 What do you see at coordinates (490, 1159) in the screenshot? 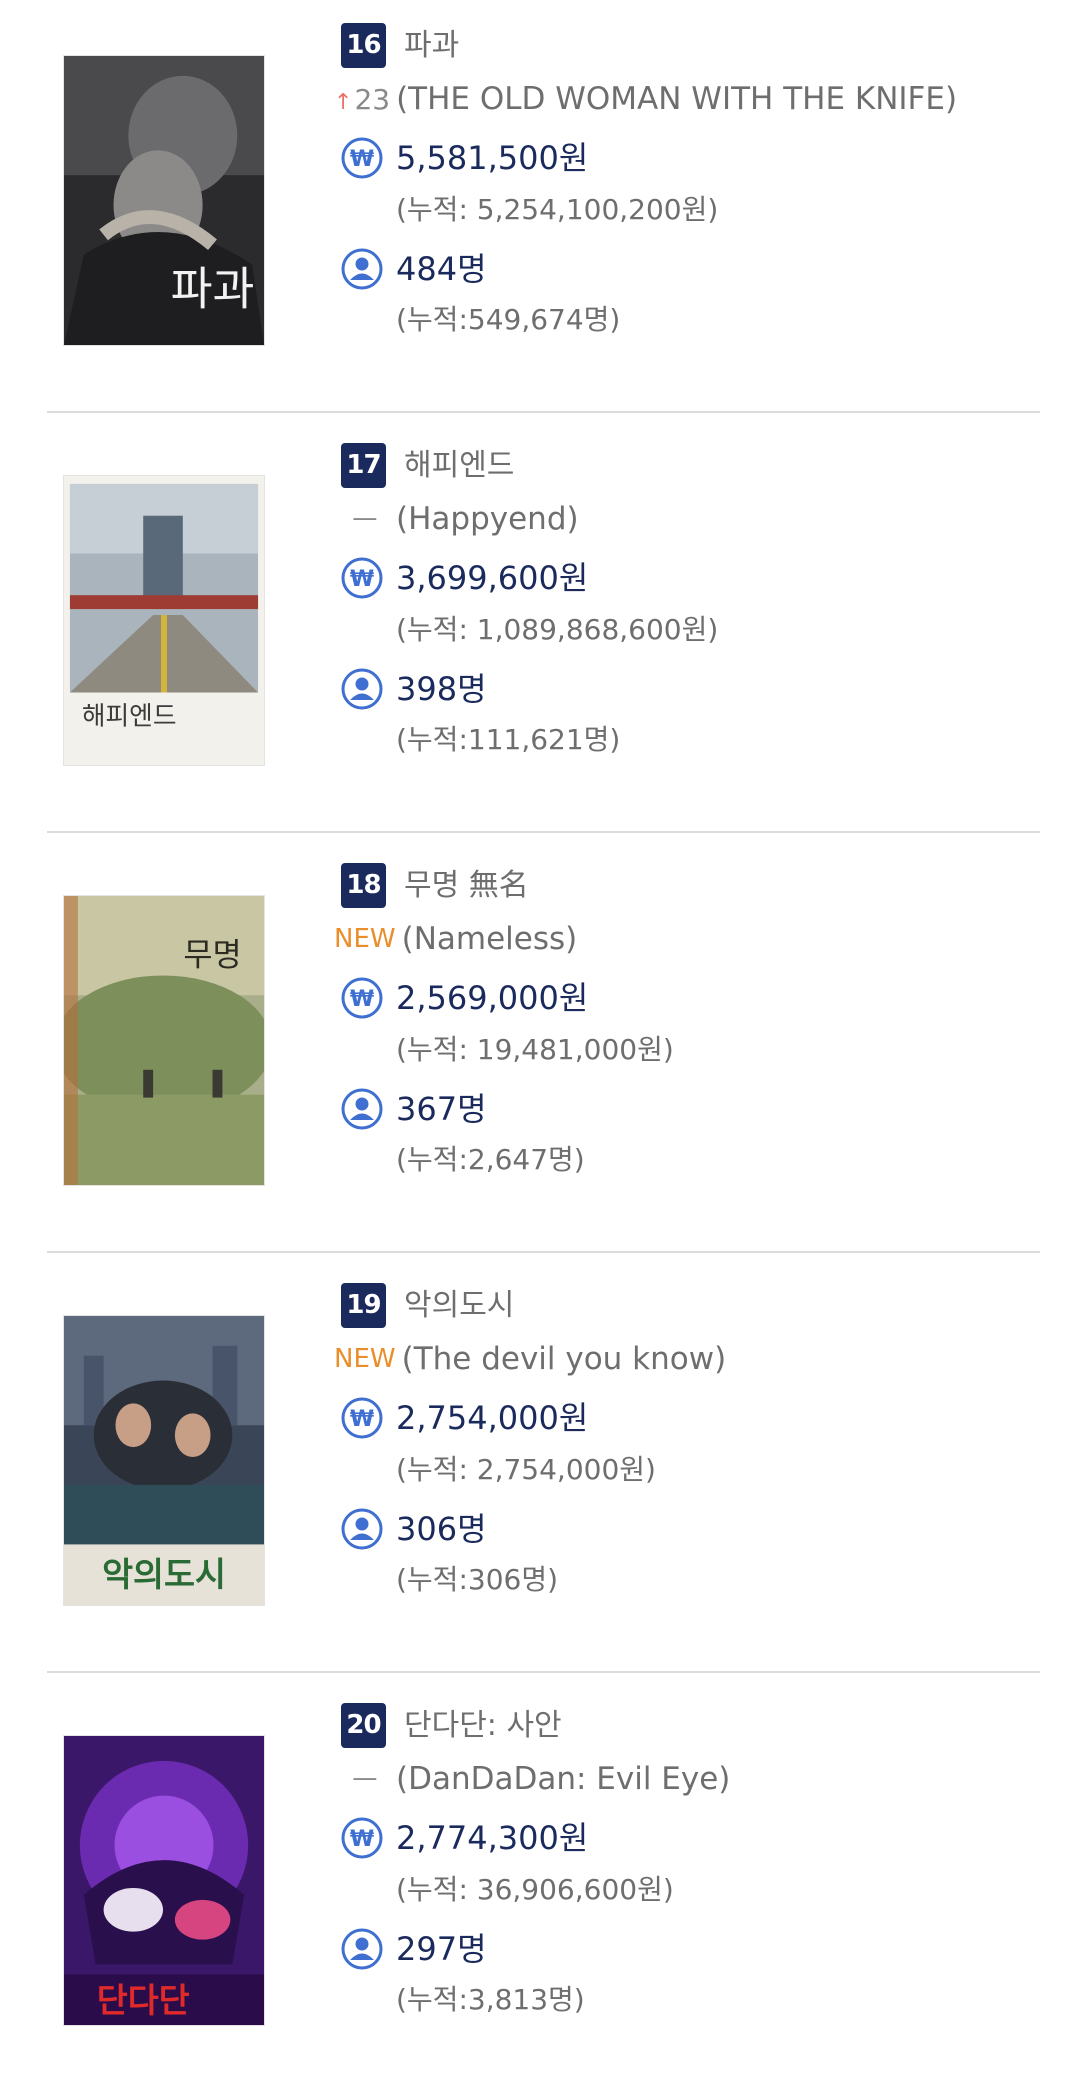
I see `cumulative-audience: (누적:2,647명)` at bounding box center [490, 1159].